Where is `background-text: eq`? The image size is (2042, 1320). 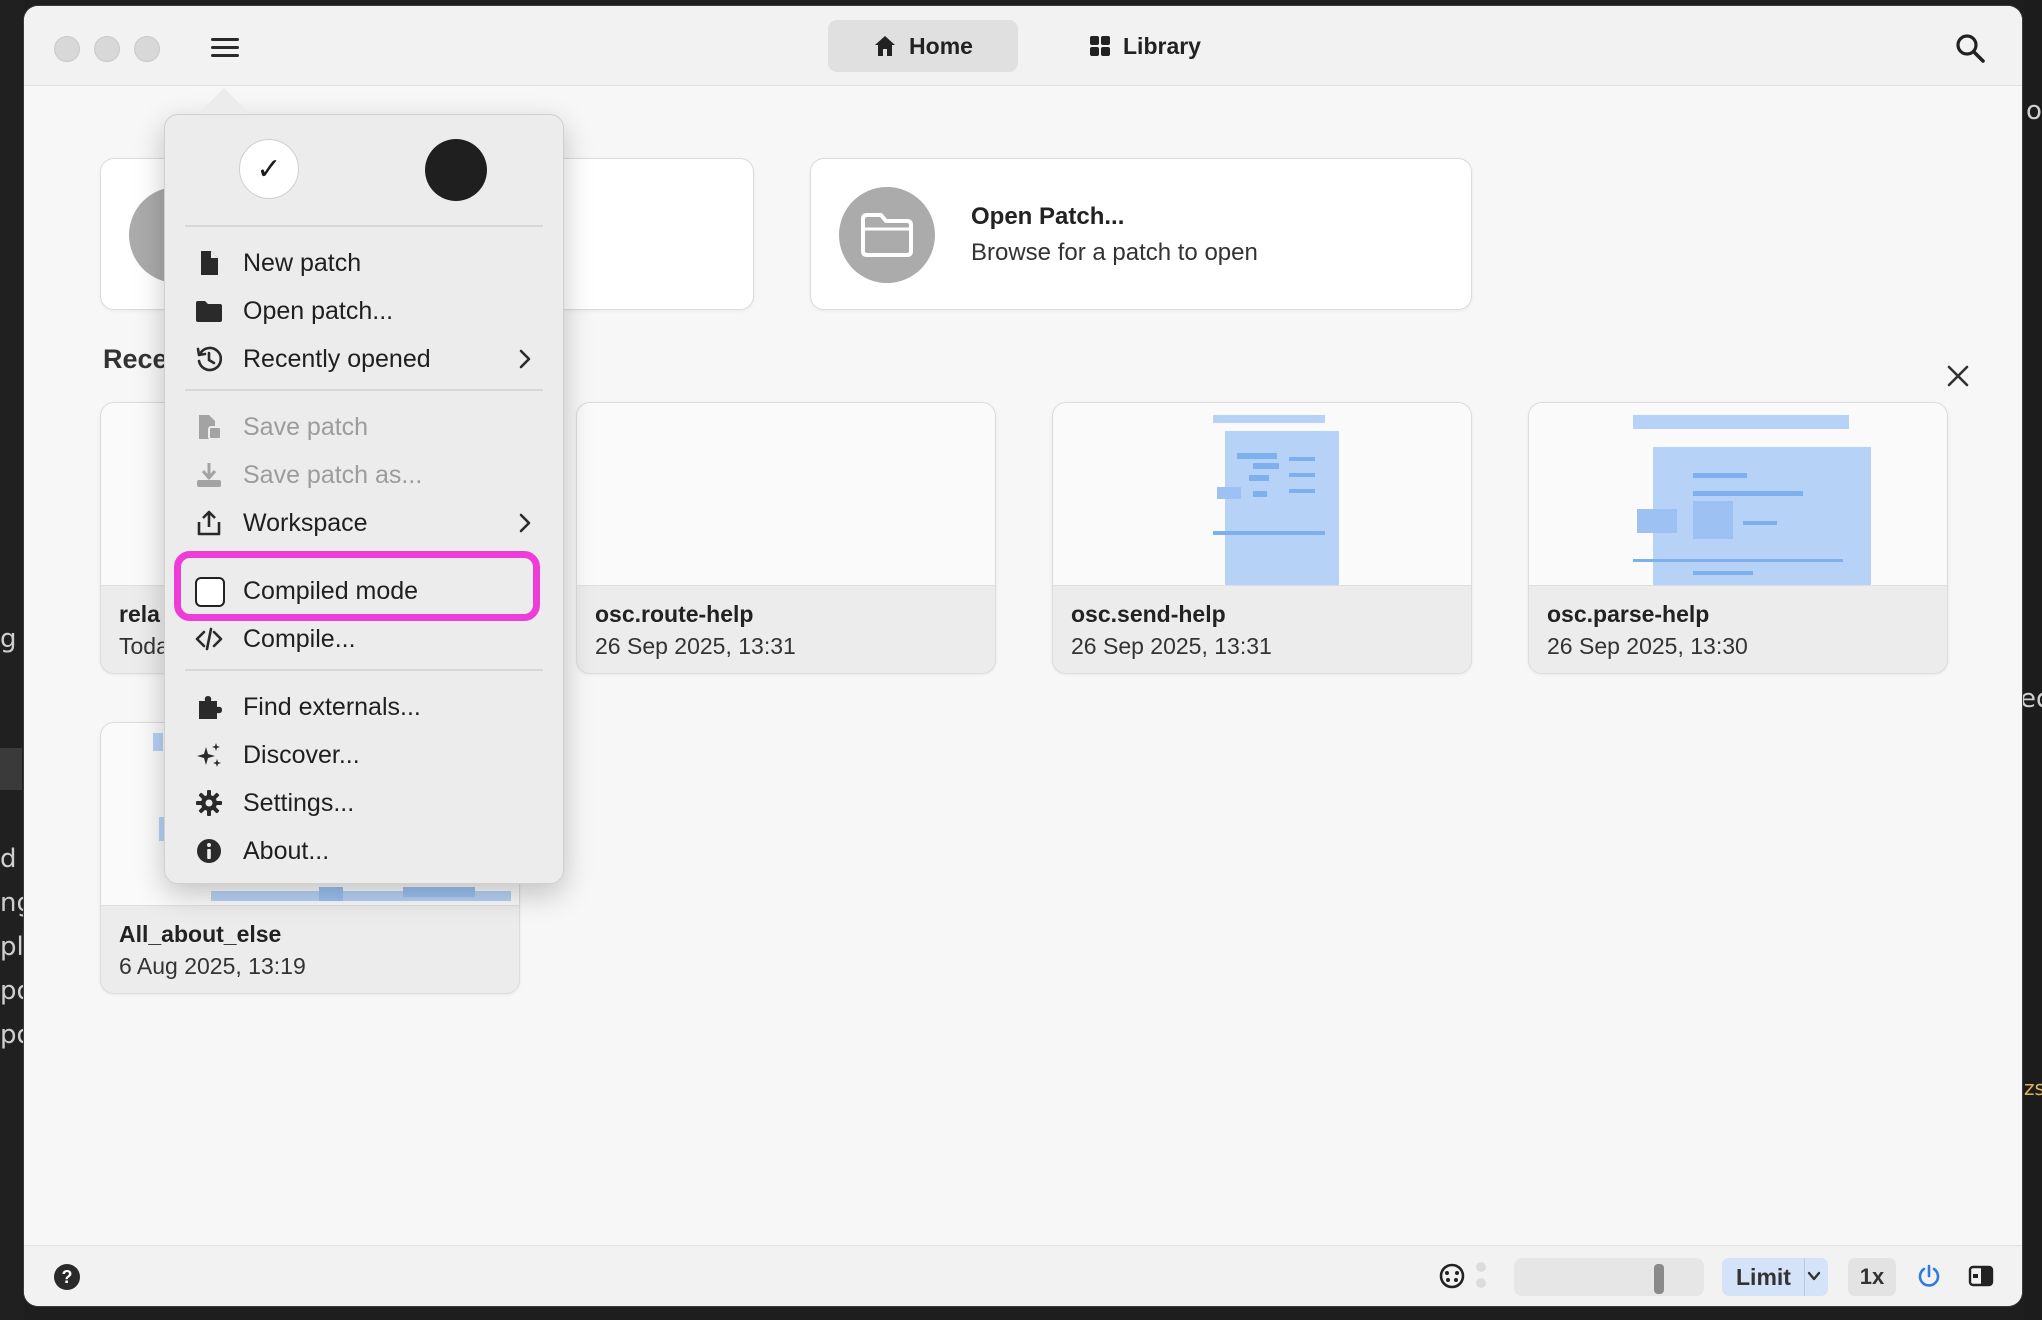 background-text: eq is located at coordinates (2031, 699).